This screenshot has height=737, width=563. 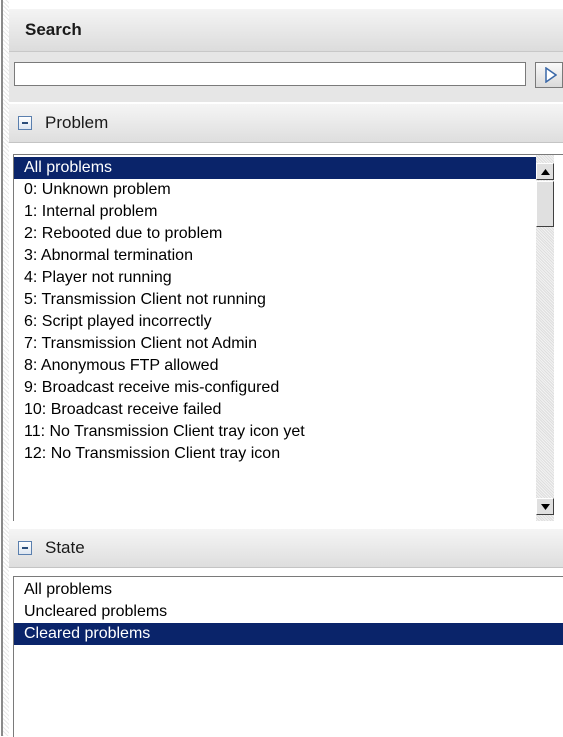 I want to click on search-go-button, so click(x=549, y=75).